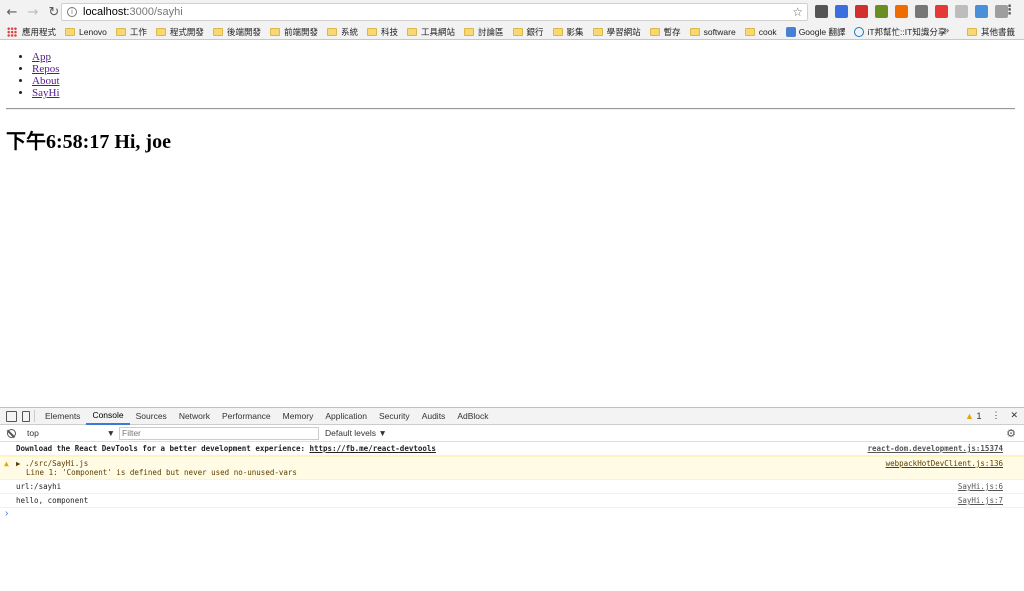 Image resolution: width=1024 pixels, height=591 pixels. What do you see at coordinates (356, 433) in the screenshot?
I see `log-levels-select: Default levels ▼` at bounding box center [356, 433].